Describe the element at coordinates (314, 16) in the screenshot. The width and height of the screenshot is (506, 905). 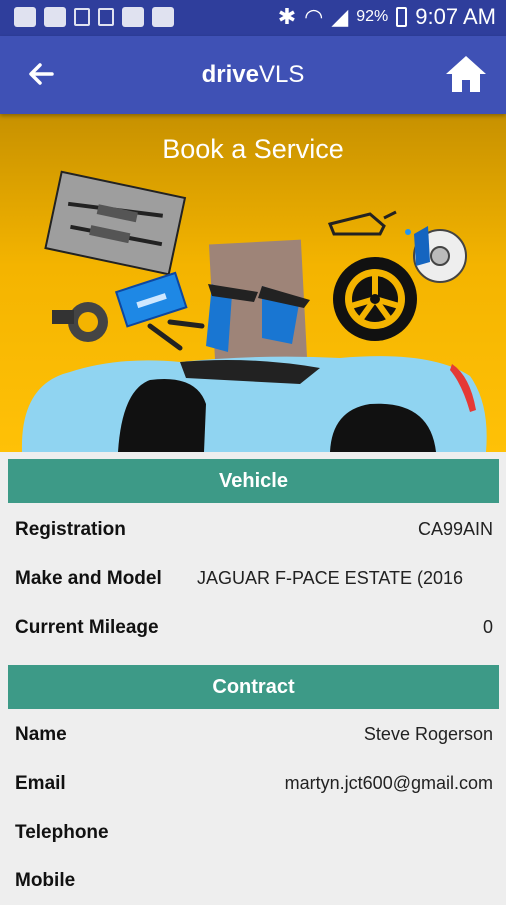
I see `wifi-icon: ◠` at that location.